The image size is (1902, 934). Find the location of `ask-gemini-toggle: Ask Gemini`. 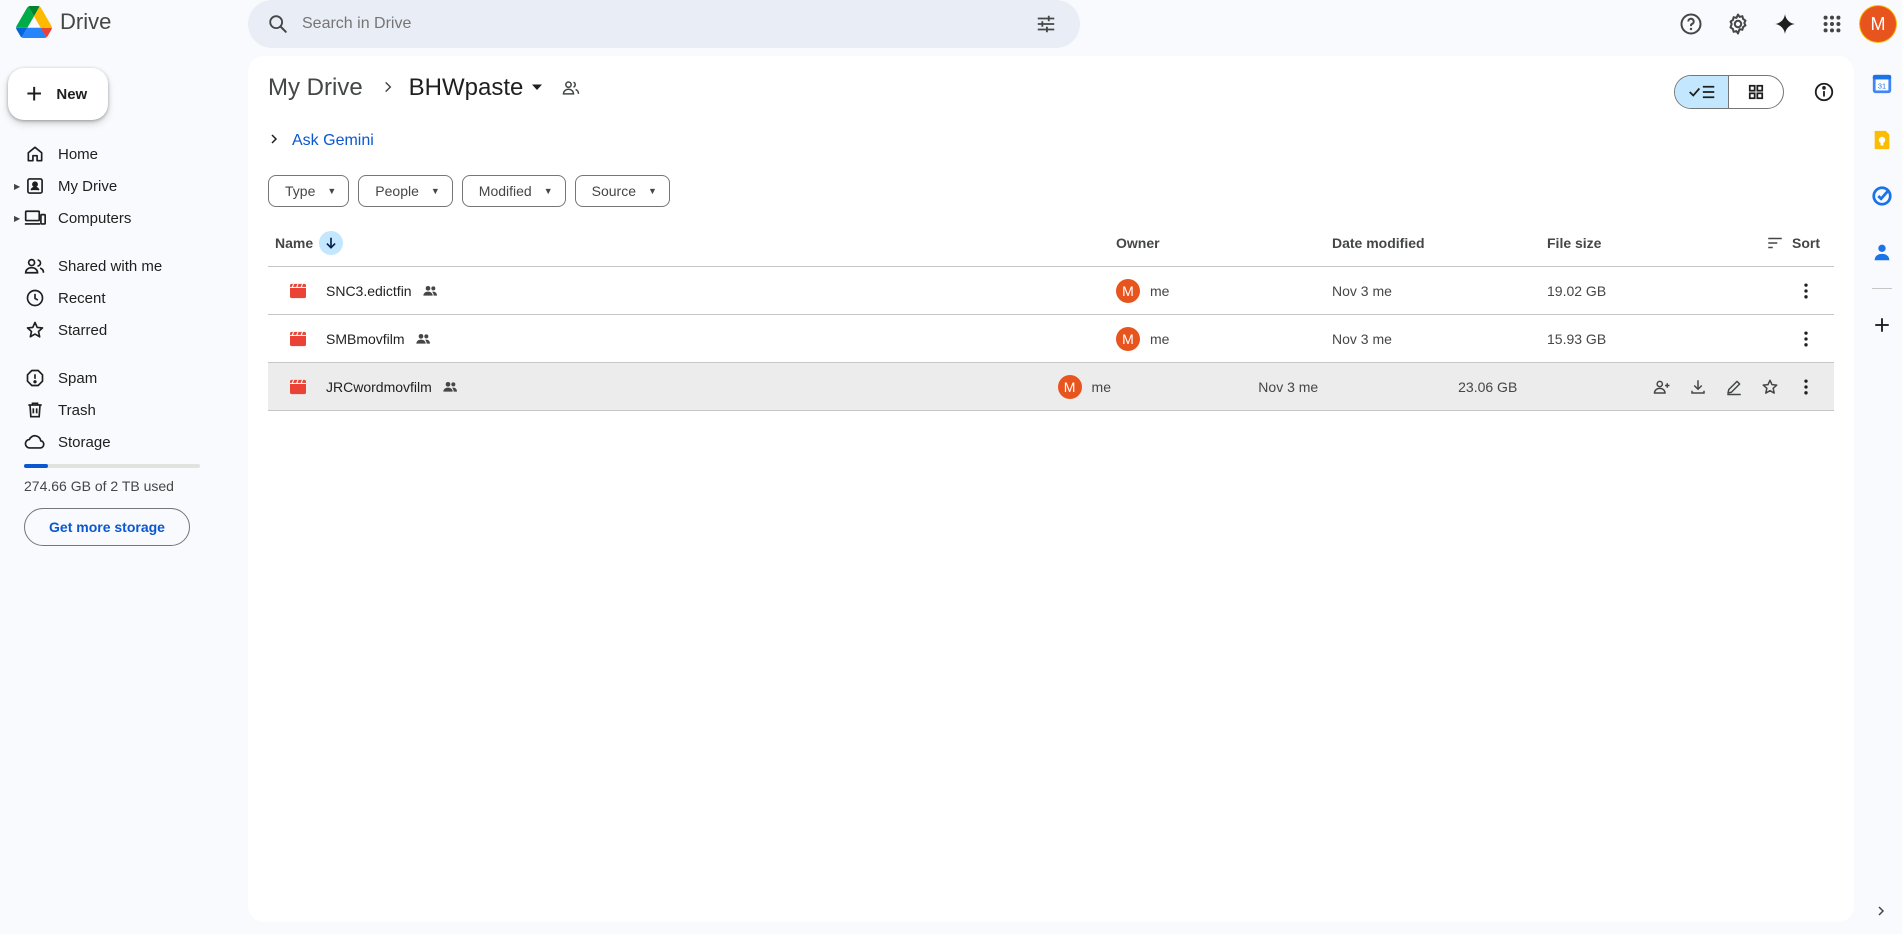

ask-gemini-toggle: Ask Gemini is located at coordinates (321, 141).